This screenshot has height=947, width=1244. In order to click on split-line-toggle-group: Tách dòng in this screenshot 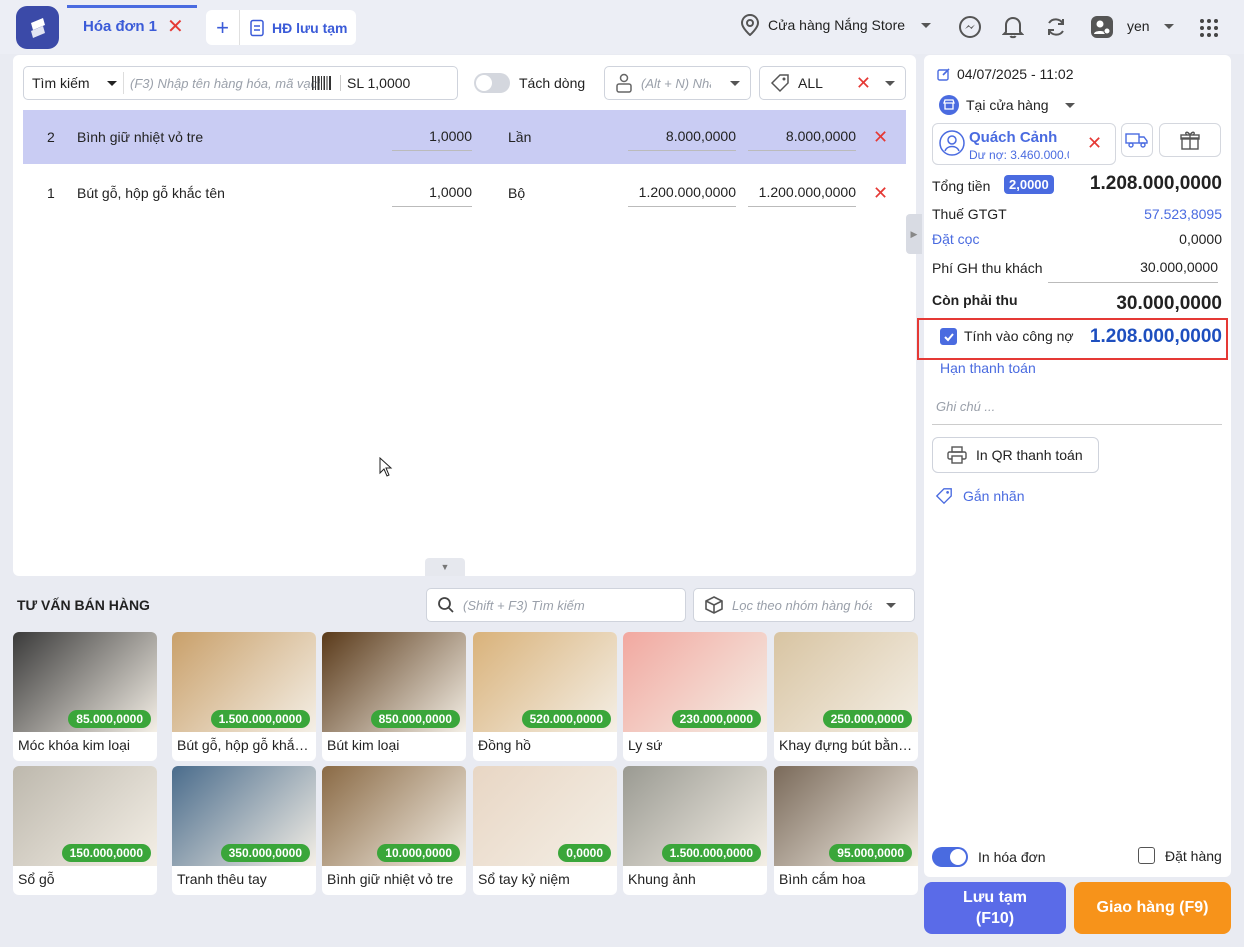, I will do `click(529, 83)`.